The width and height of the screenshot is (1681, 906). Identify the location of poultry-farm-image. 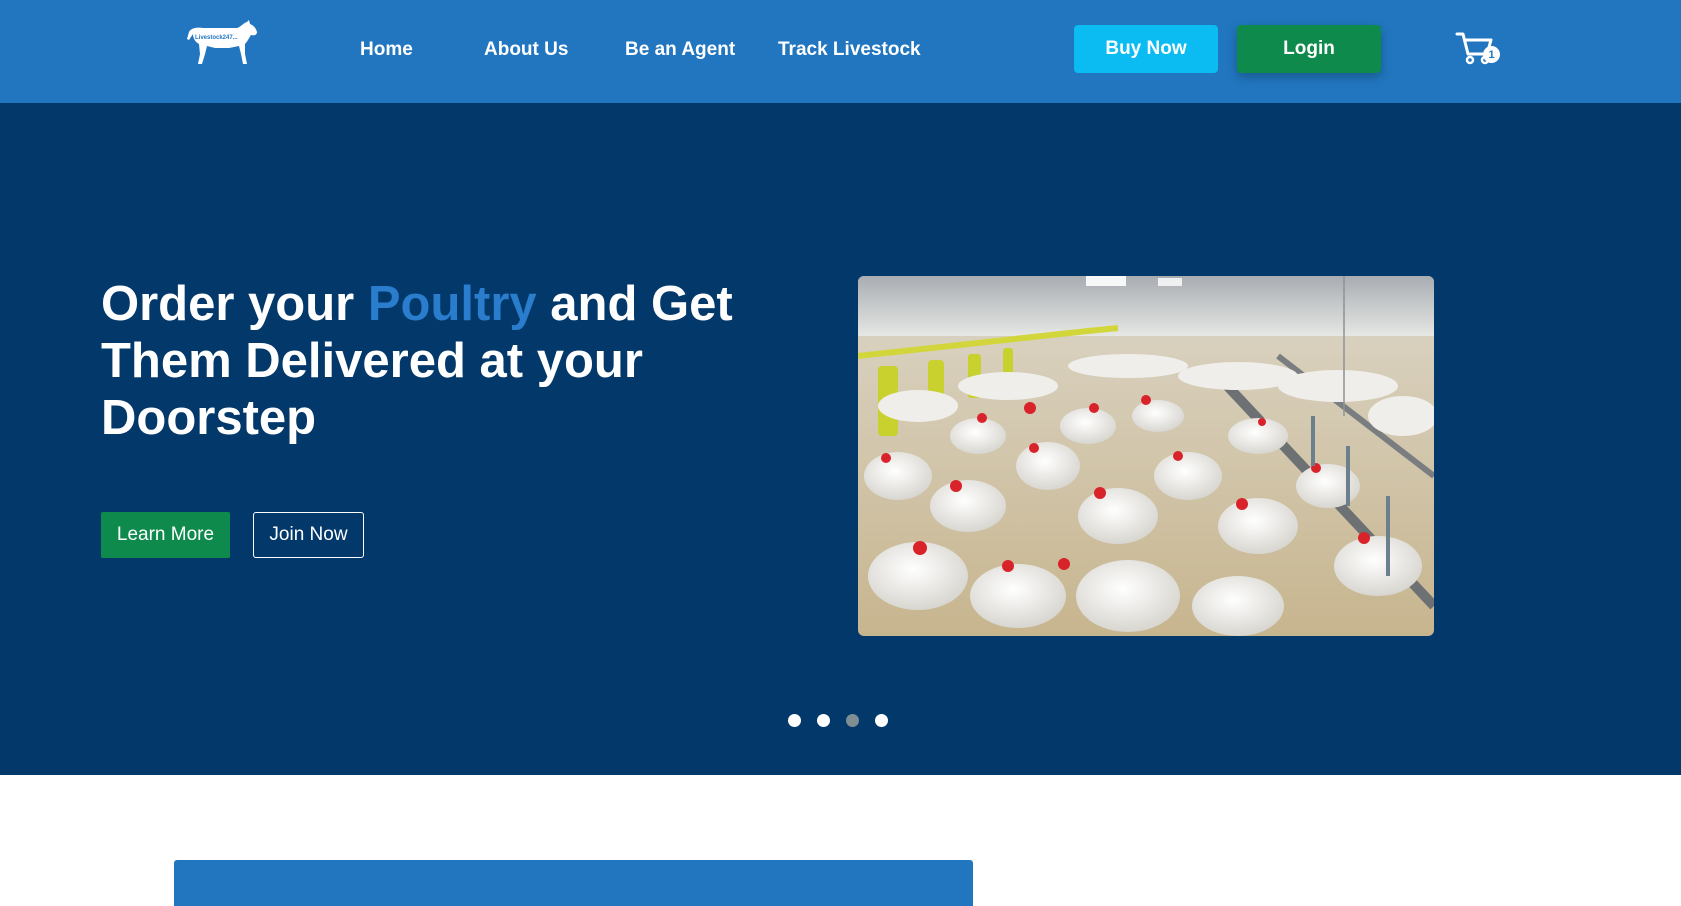
(1146, 456).